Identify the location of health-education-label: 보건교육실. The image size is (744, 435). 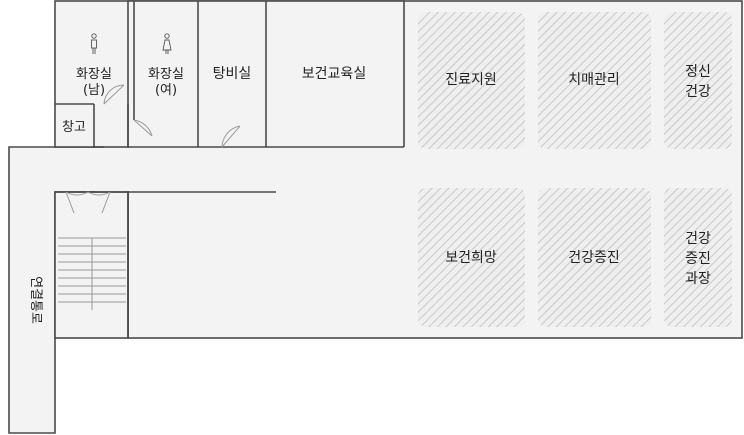
(334, 74).